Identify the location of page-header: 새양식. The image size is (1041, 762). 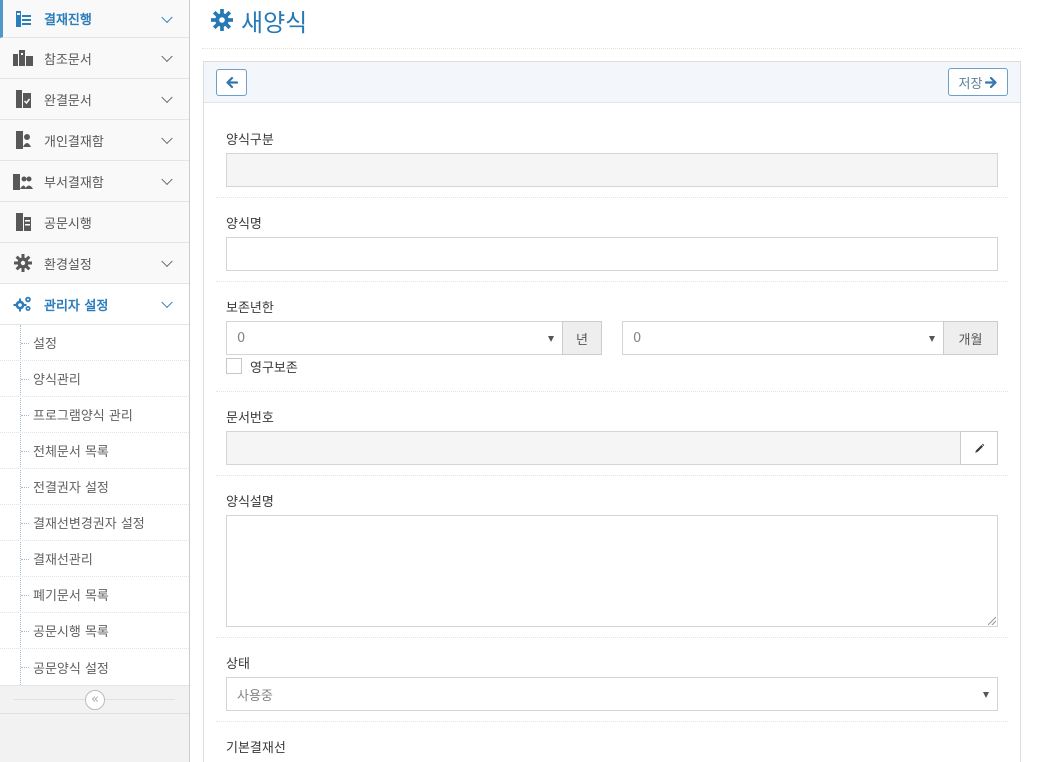
(612, 24).